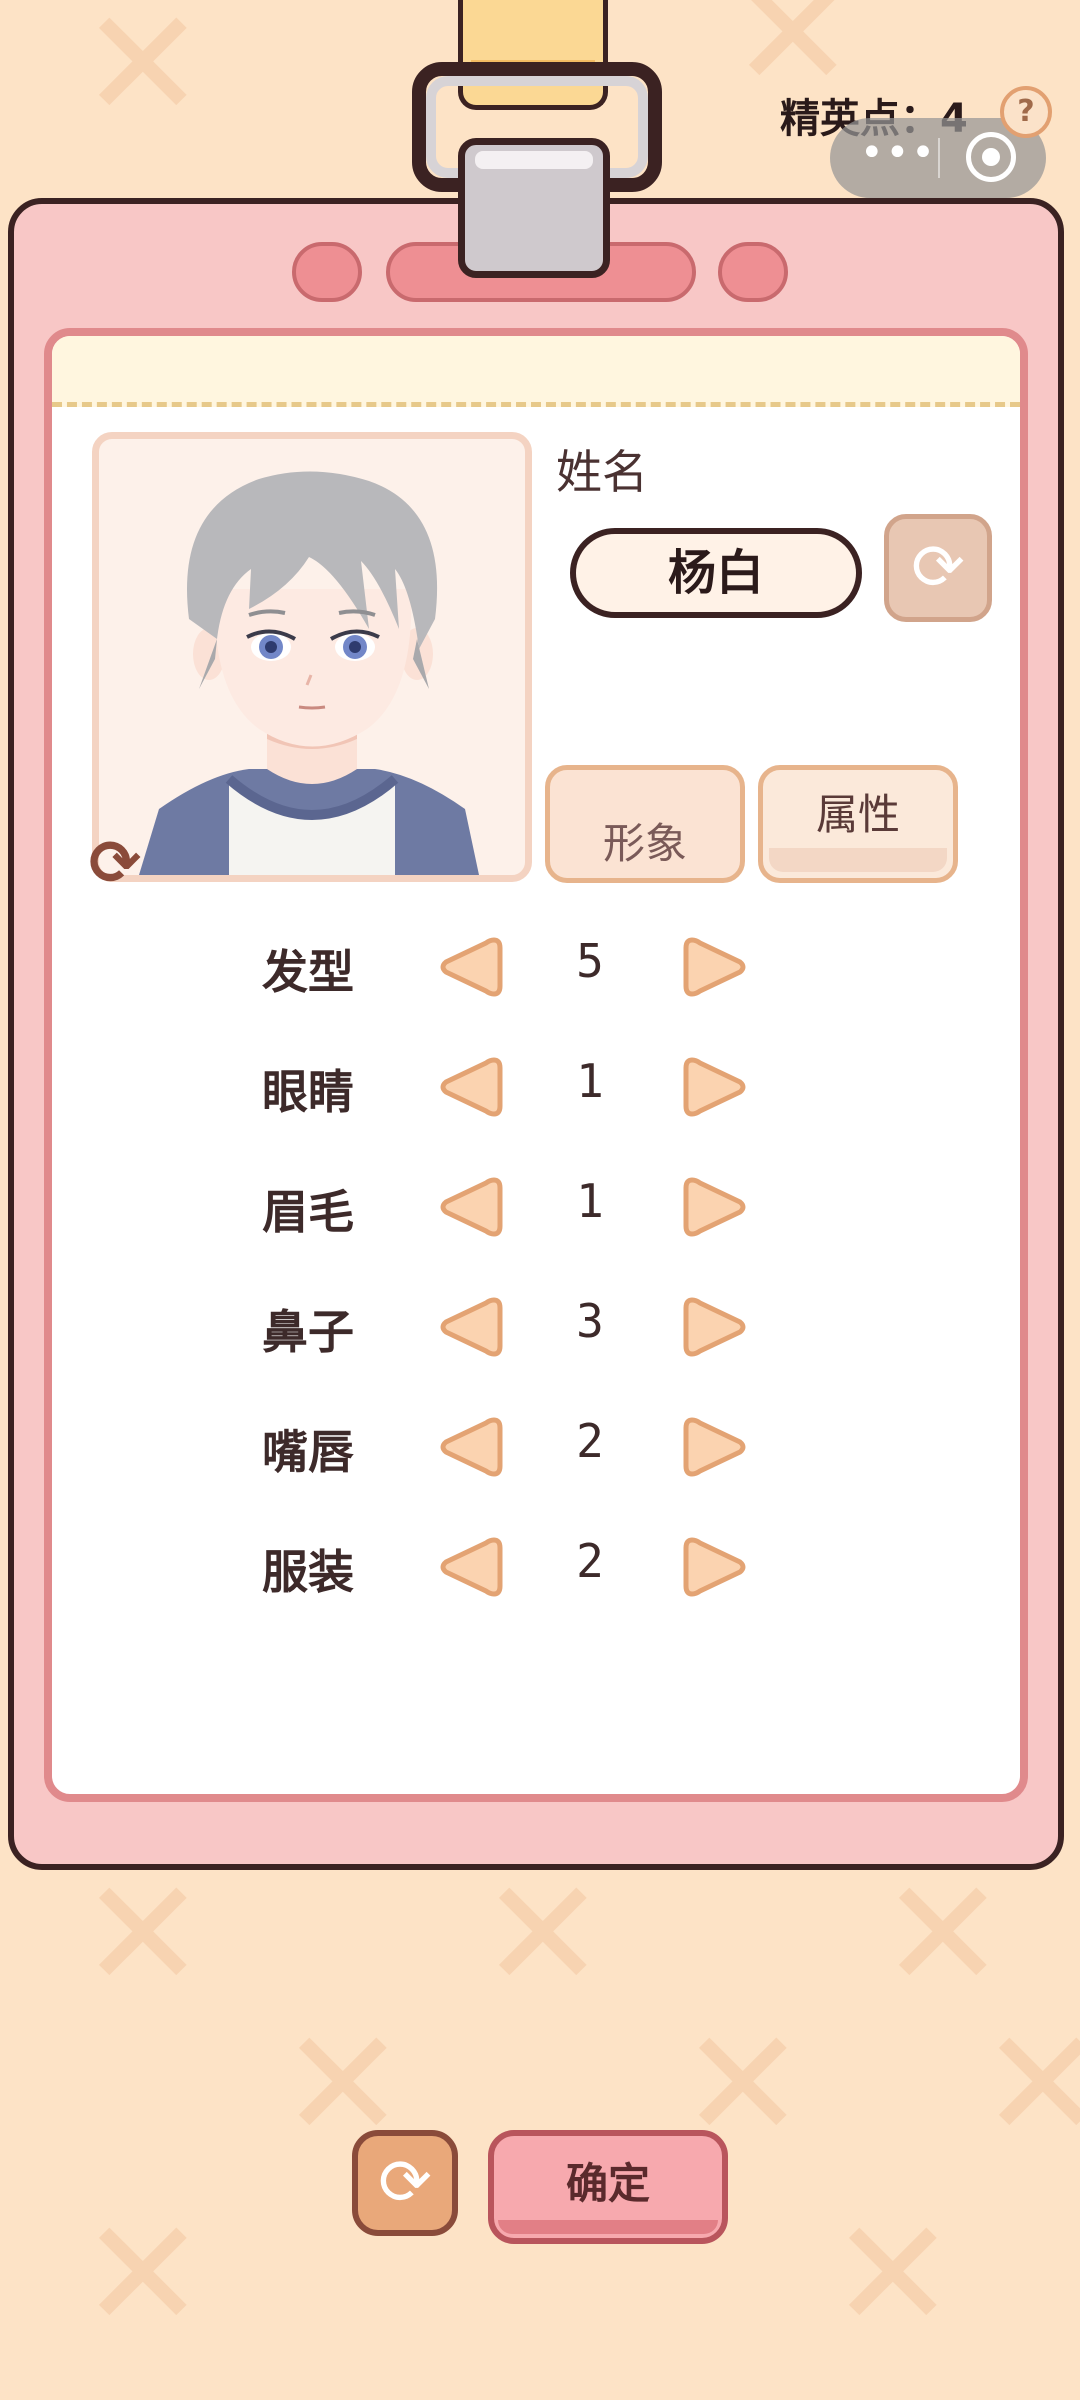 Image resolution: width=1080 pixels, height=2400 pixels. What do you see at coordinates (540, 1327) in the screenshot?
I see `feature-row-nose: 鼻子 3` at bounding box center [540, 1327].